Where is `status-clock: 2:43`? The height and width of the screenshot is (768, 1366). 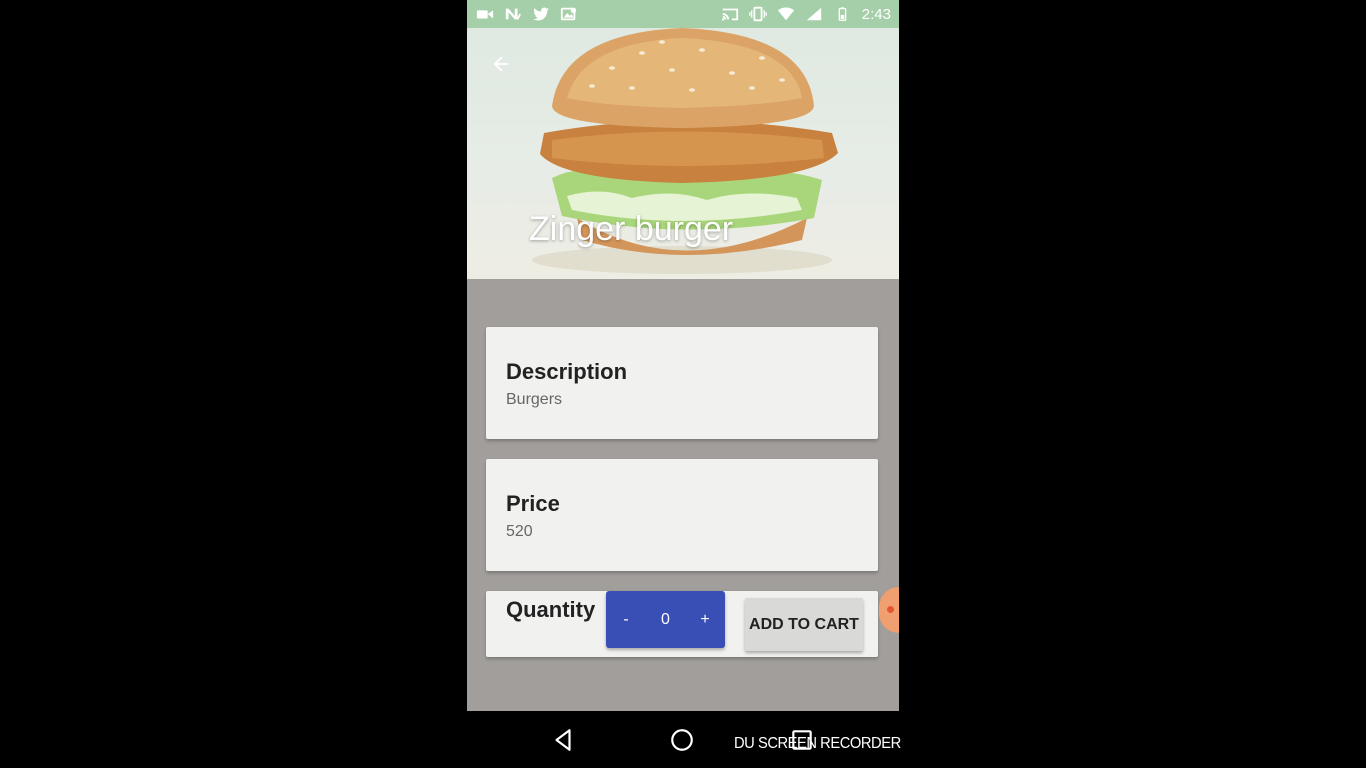 status-clock: 2:43 is located at coordinates (876, 14).